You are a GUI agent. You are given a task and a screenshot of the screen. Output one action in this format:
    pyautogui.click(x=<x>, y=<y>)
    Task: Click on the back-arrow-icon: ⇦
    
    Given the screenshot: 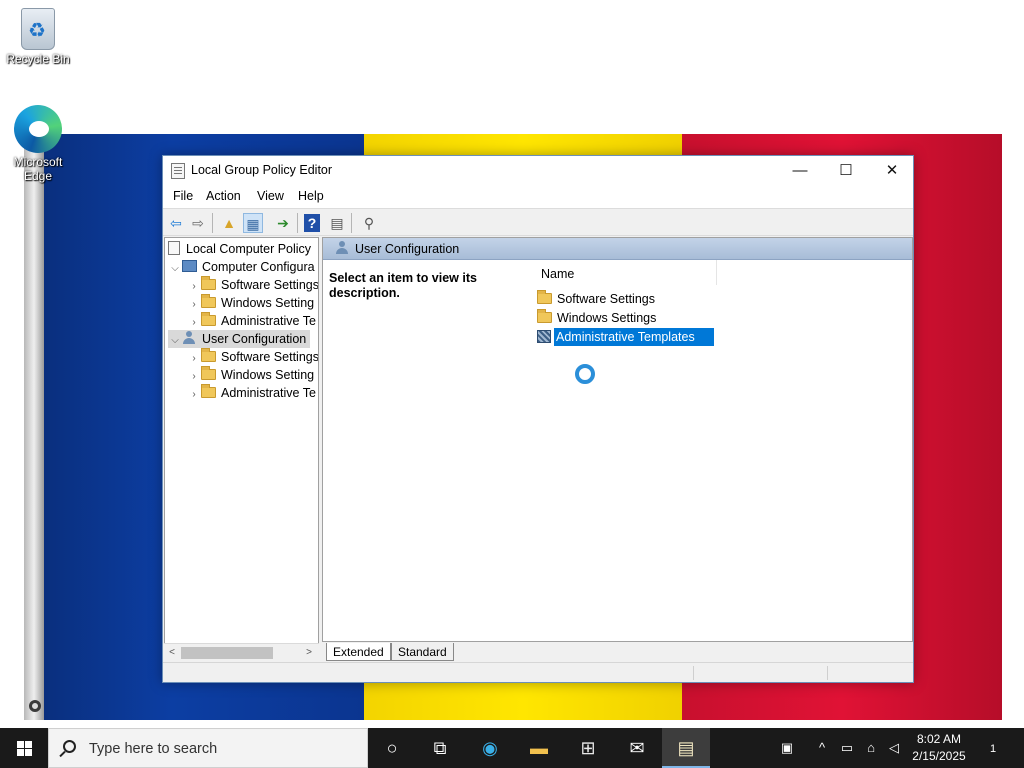 What is the action you would take?
    pyautogui.click(x=176, y=223)
    